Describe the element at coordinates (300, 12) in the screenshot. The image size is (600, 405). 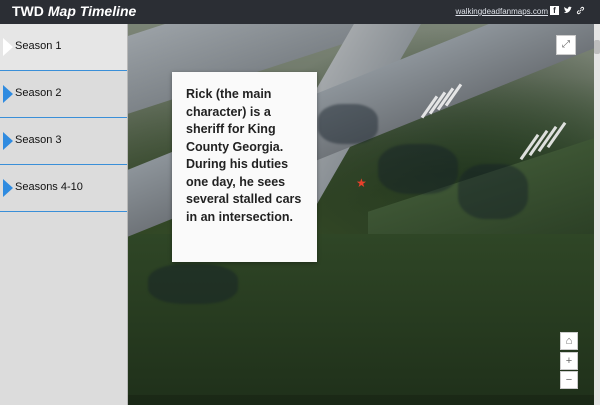
I see `header-bar: TWD Map Timeline walkingdeadfanmaps.com f` at that location.